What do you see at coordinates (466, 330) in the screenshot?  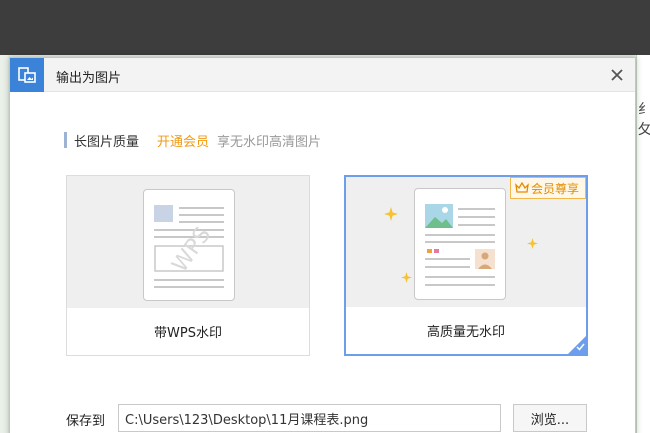 I see `option-label: 高质量无水印` at bounding box center [466, 330].